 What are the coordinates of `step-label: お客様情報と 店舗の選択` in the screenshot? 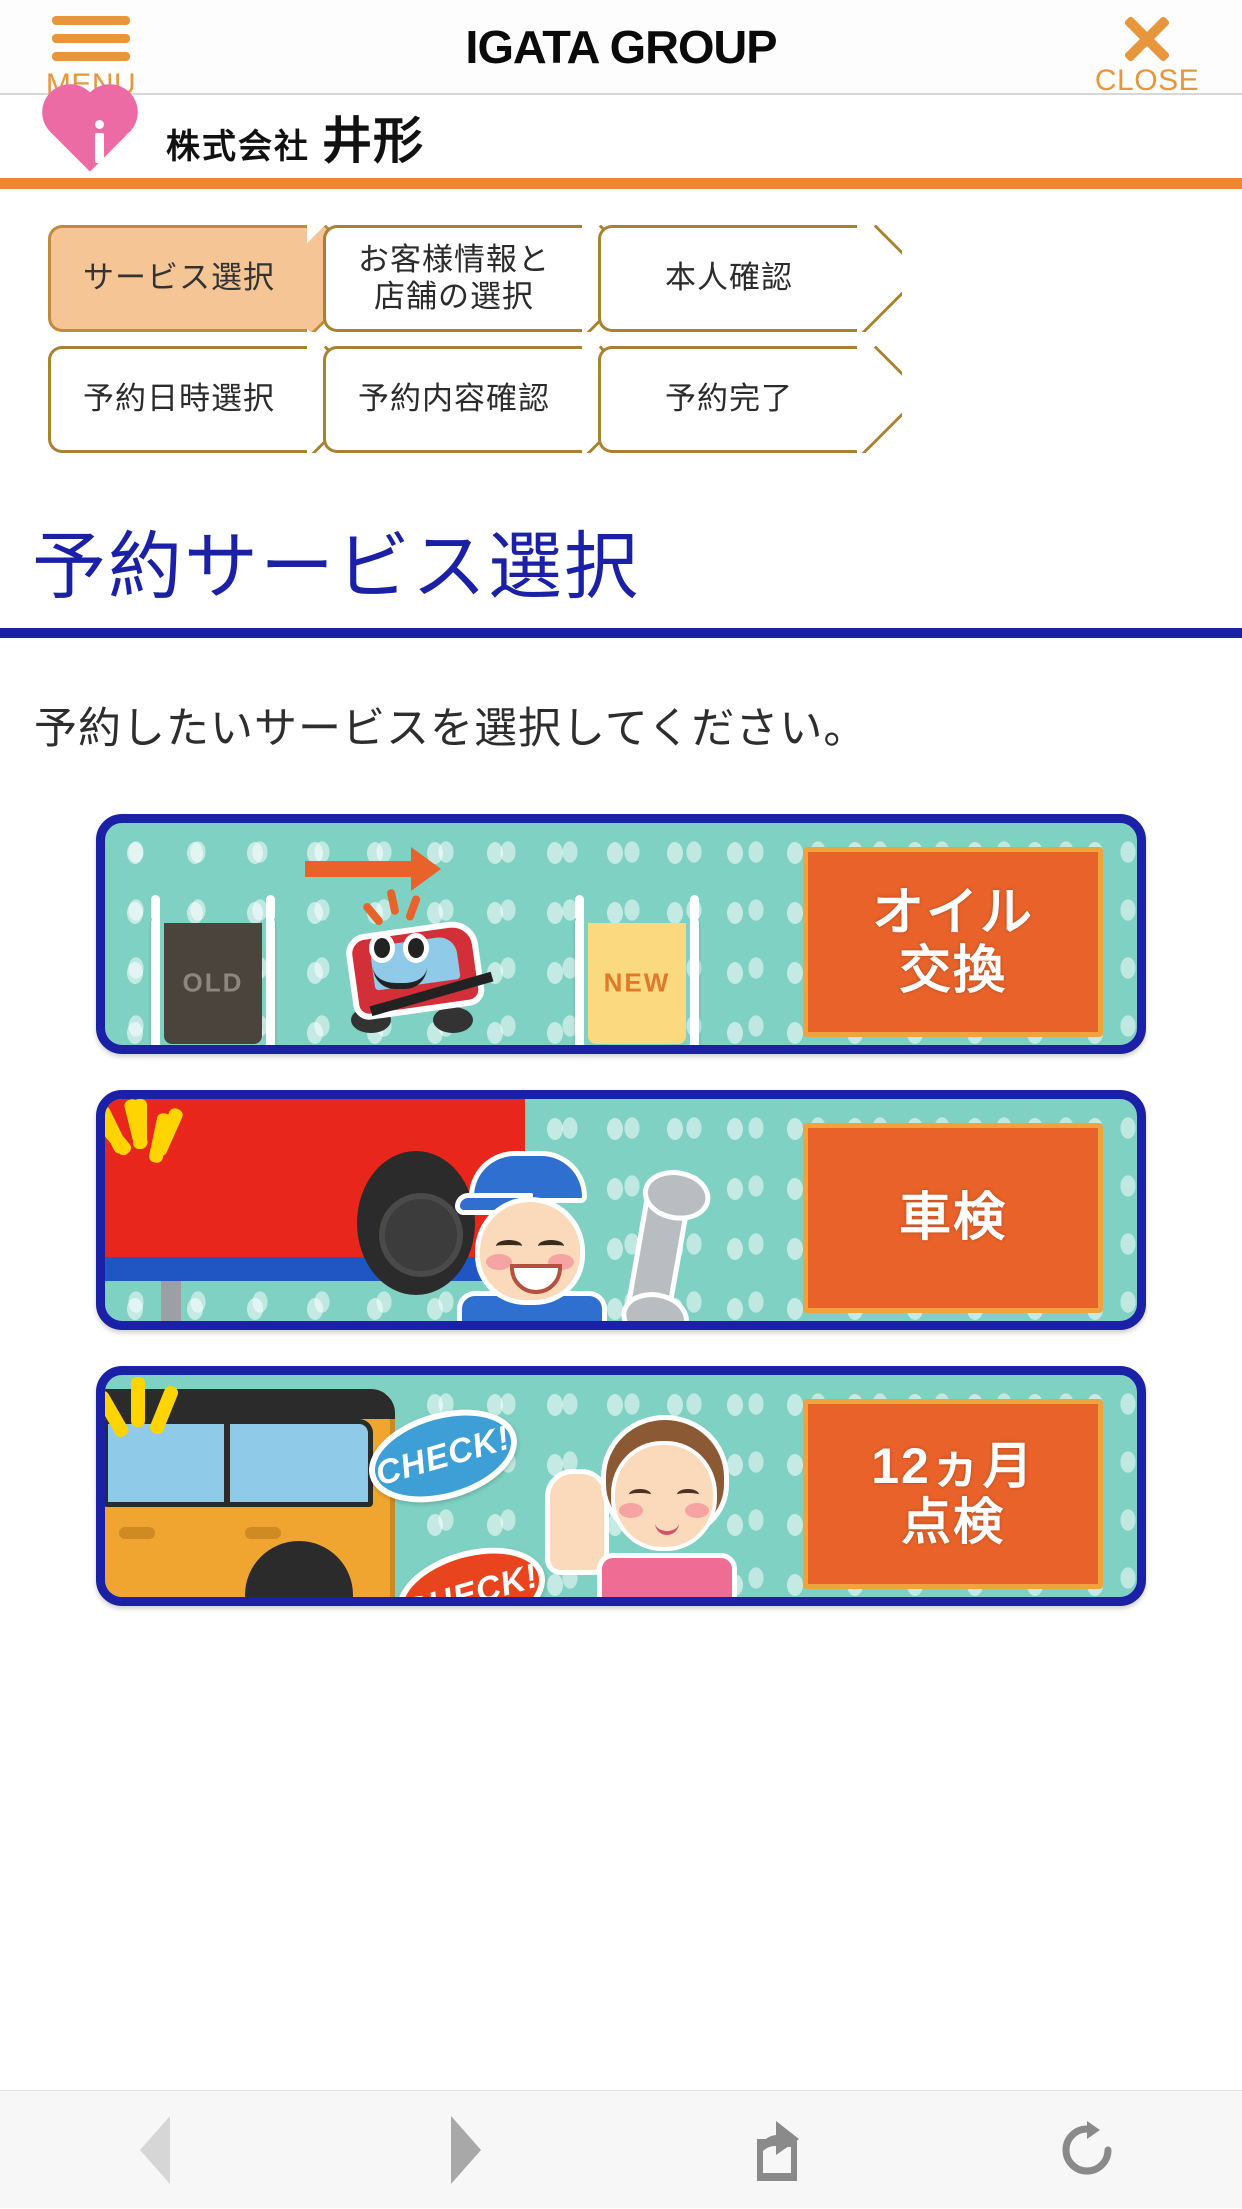 It's located at (454, 278).